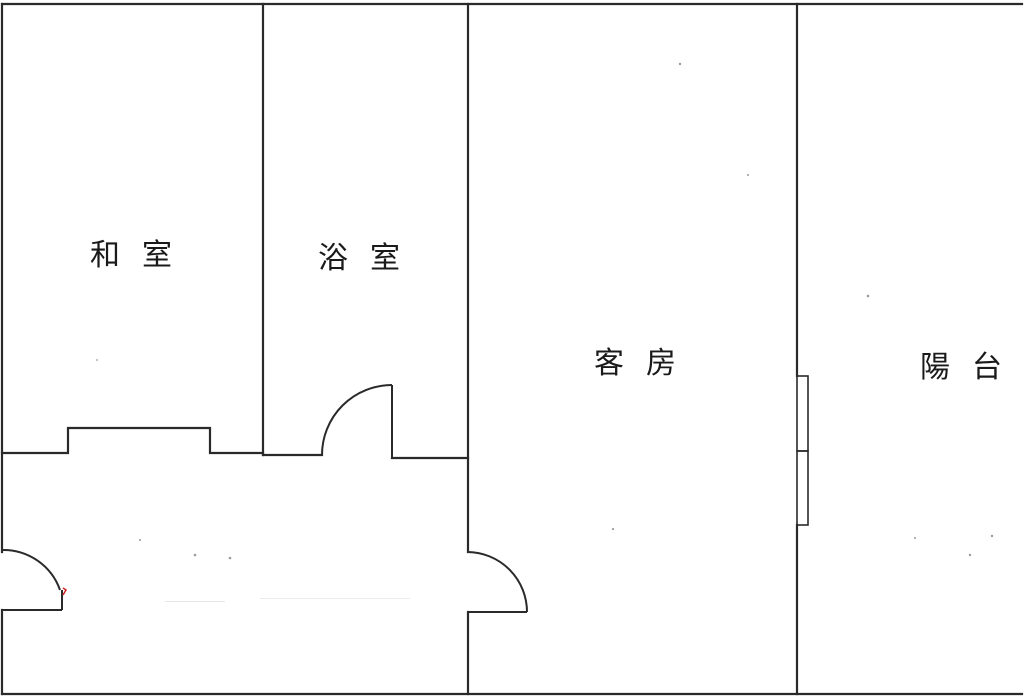 The image size is (1024, 698). What do you see at coordinates (370, 258) in the screenshot?
I see `room-label-bathroom: 浴室` at bounding box center [370, 258].